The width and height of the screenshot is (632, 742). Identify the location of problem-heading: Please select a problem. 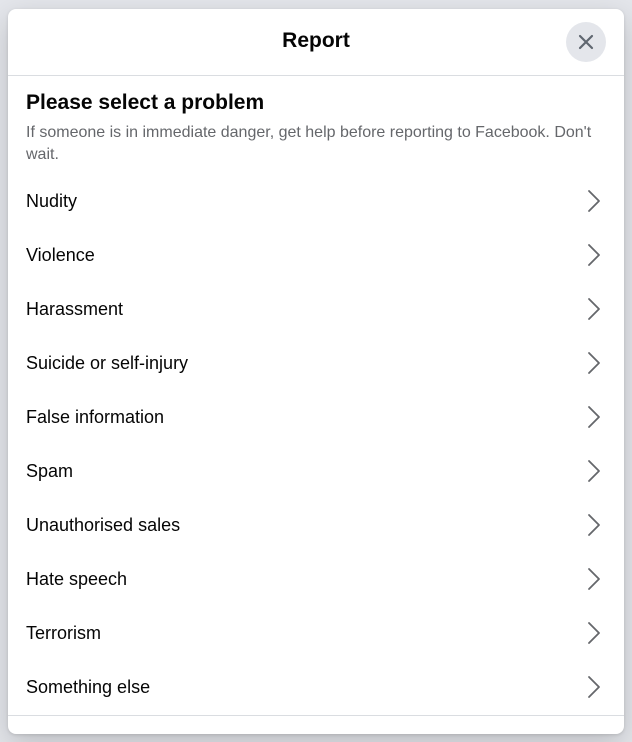
(145, 102).